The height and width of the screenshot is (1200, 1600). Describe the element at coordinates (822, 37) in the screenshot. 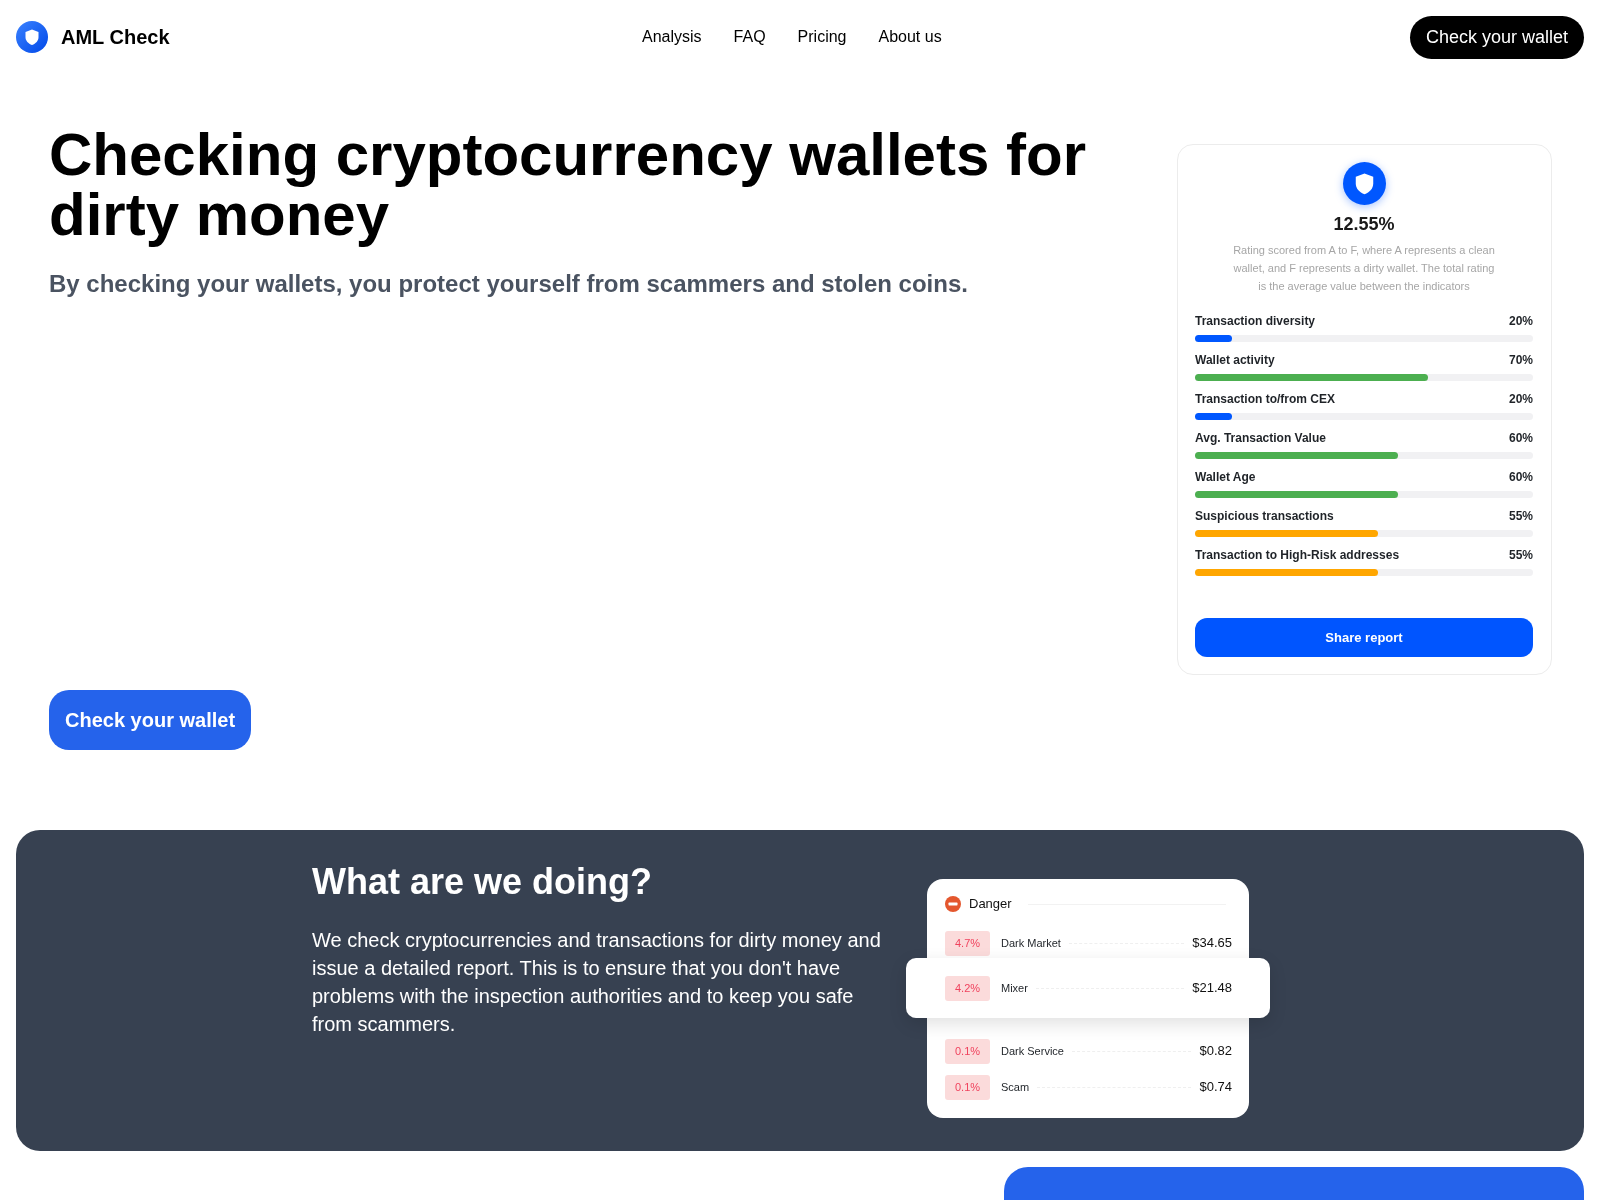

I see `nav-link: Pricing` at that location.